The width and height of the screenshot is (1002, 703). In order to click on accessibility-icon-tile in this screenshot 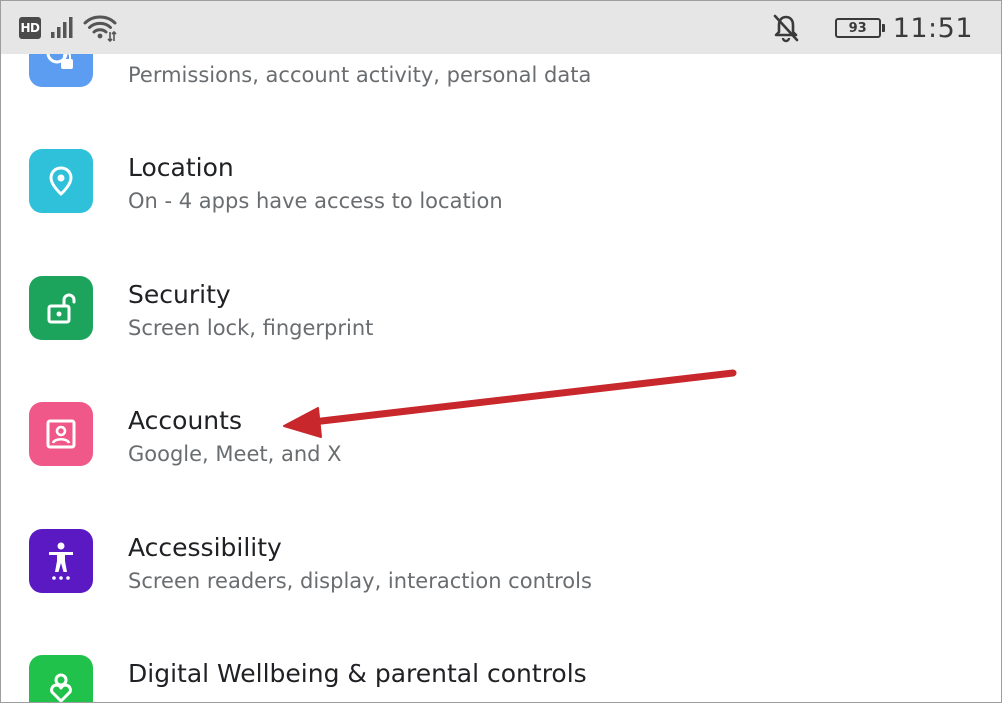, I will do `click(61, 561)`.